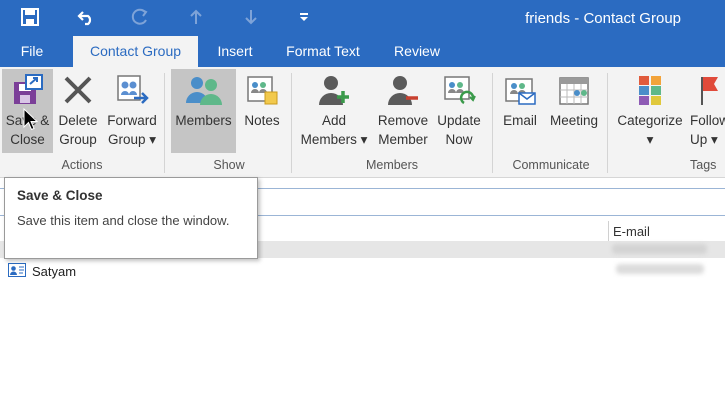 The width and height of the screenshot is (725, 409). I want to click on meeting-button: Meeting, so click(574, 111).